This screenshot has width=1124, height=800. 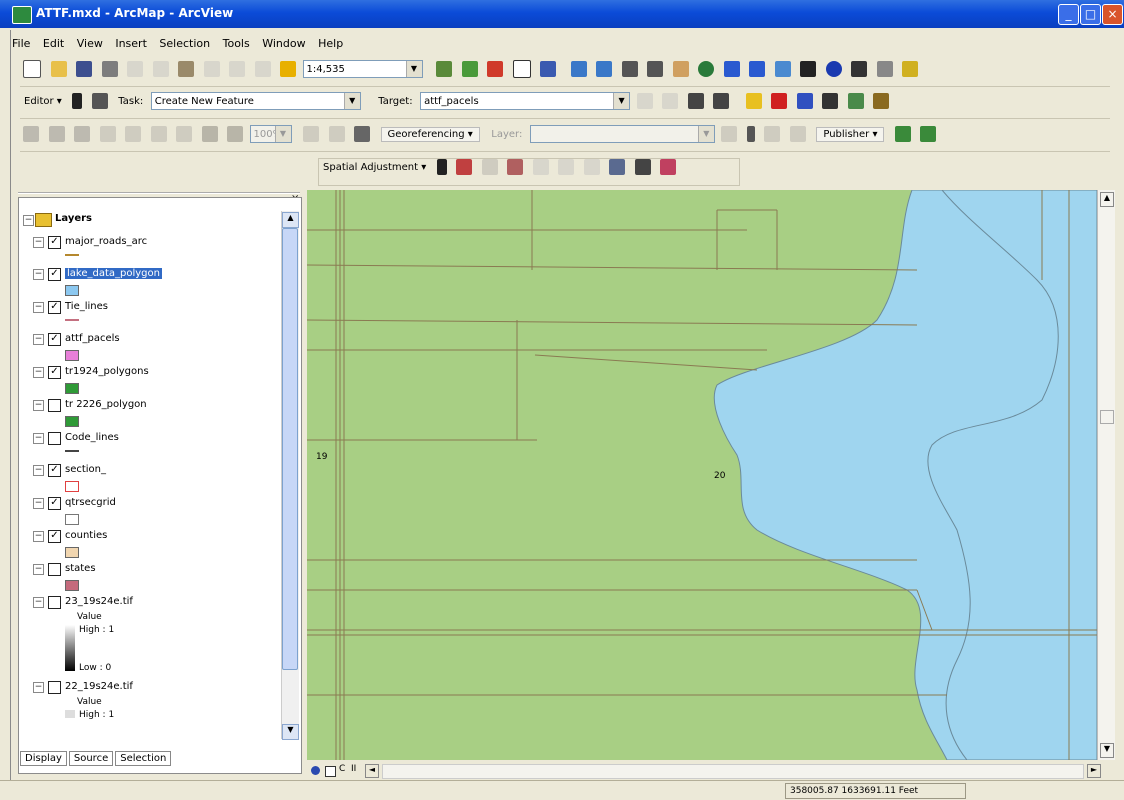 What do you see at coordinates (441, 167) in the screenshot?
I see `select-arrow-icon` at bounding box center [441, 167].